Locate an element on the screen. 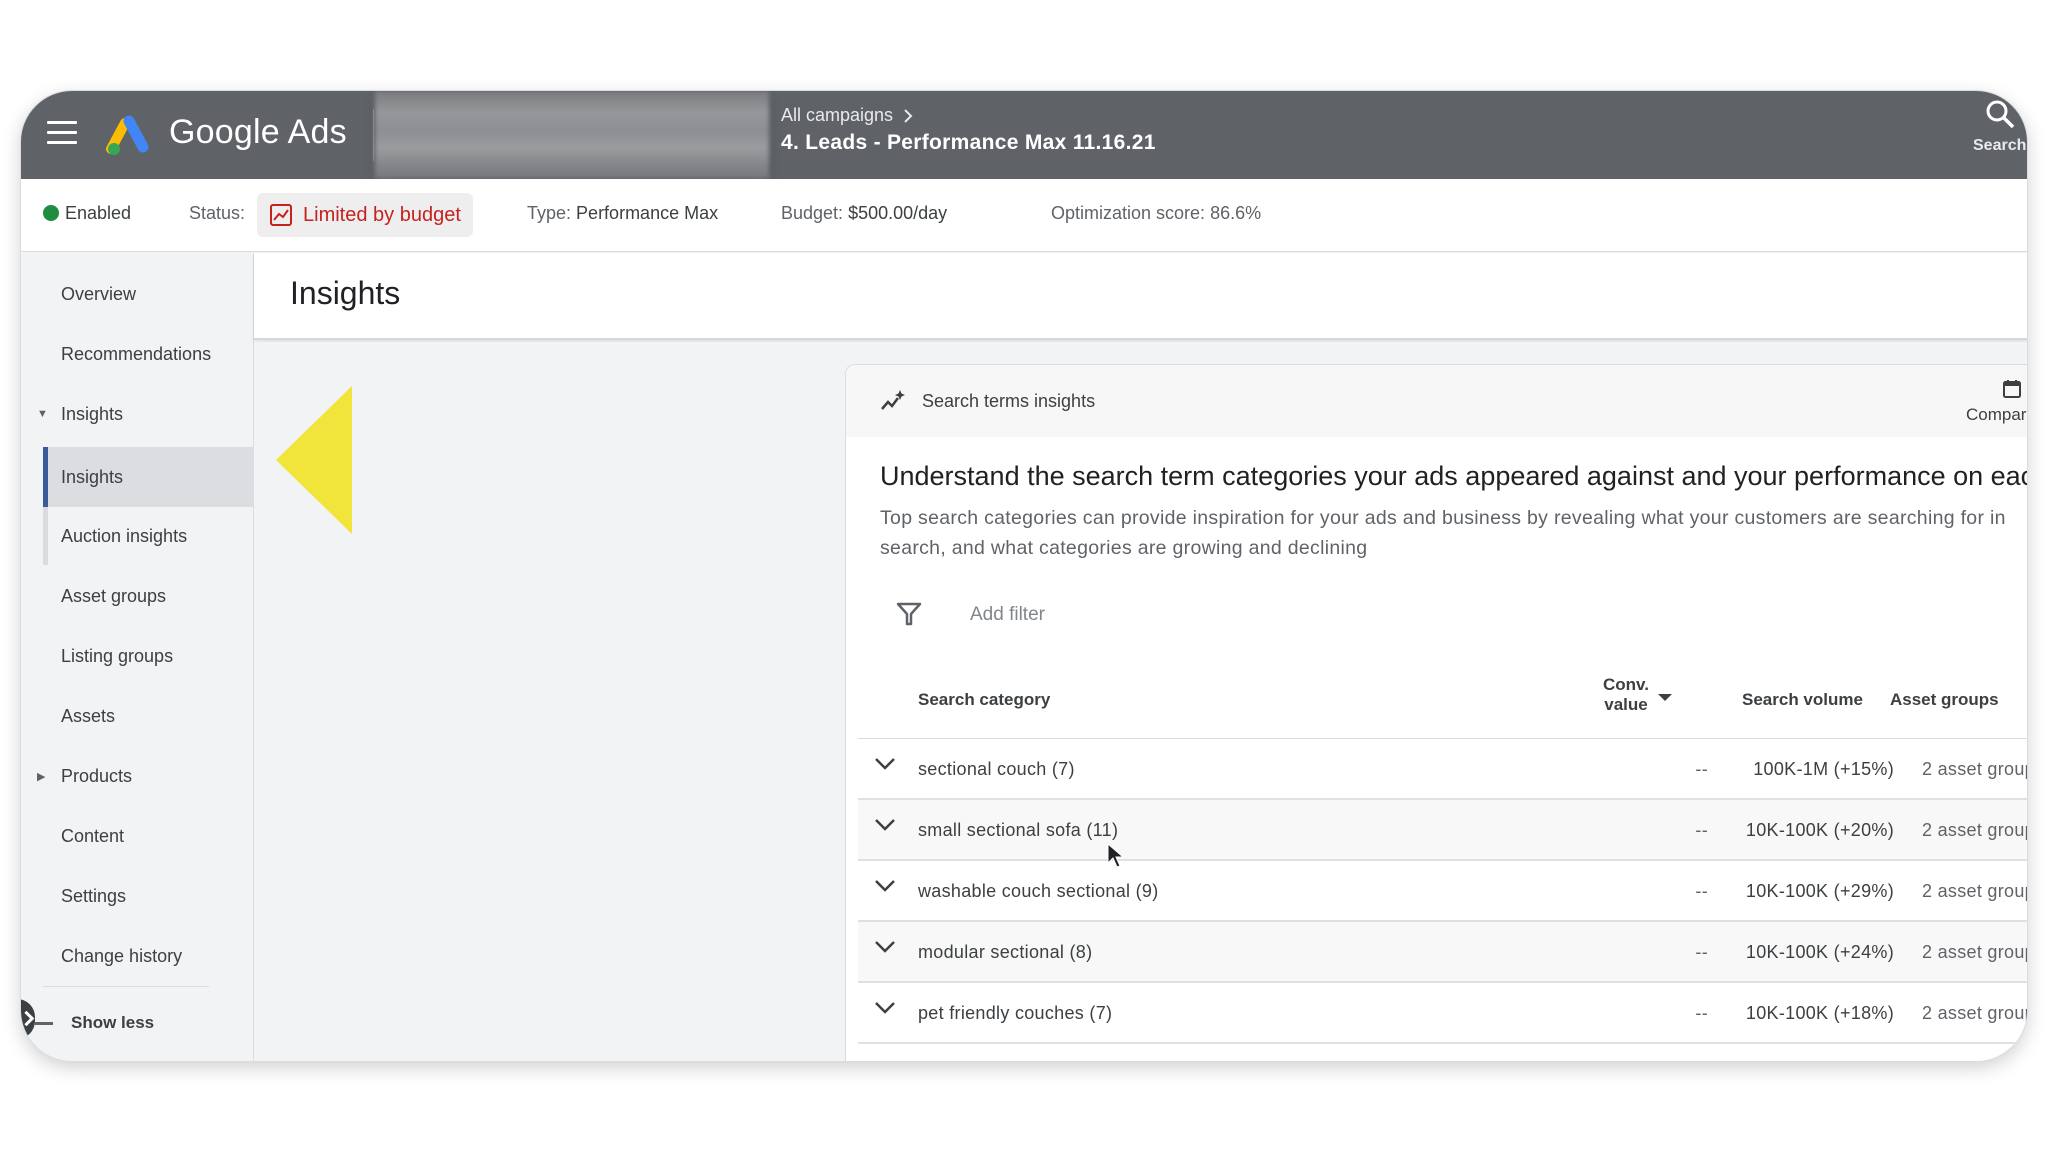  enabled-status: Enabled is located at coordinates (87, 213).